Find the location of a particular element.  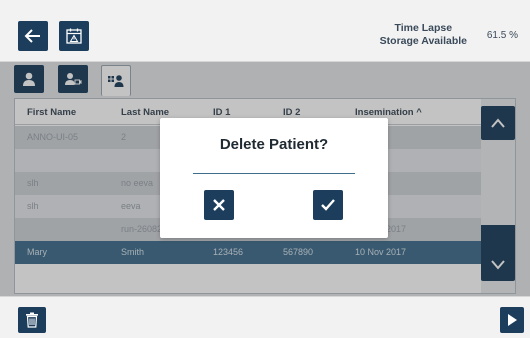

back-button is located at coordinates (33, 36).